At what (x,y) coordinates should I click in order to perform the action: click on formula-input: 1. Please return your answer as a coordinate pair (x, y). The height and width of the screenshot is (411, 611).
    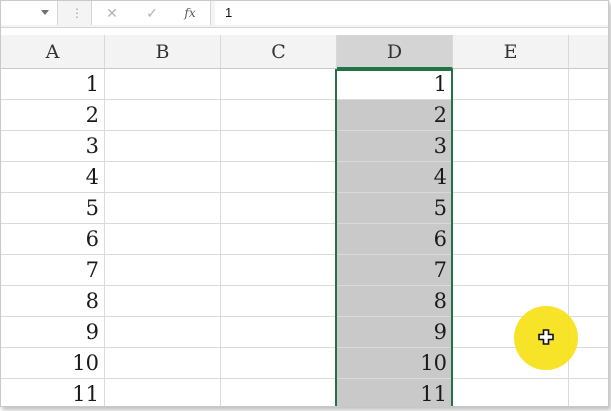
    Looking at the image, I should click on (411, 13).